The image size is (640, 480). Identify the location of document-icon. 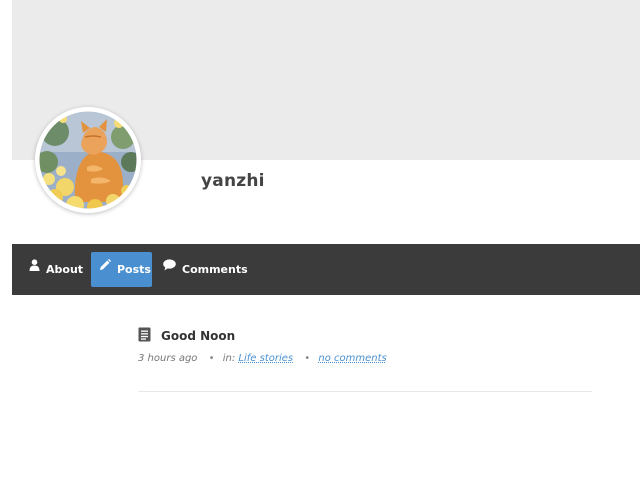
(144, 336).